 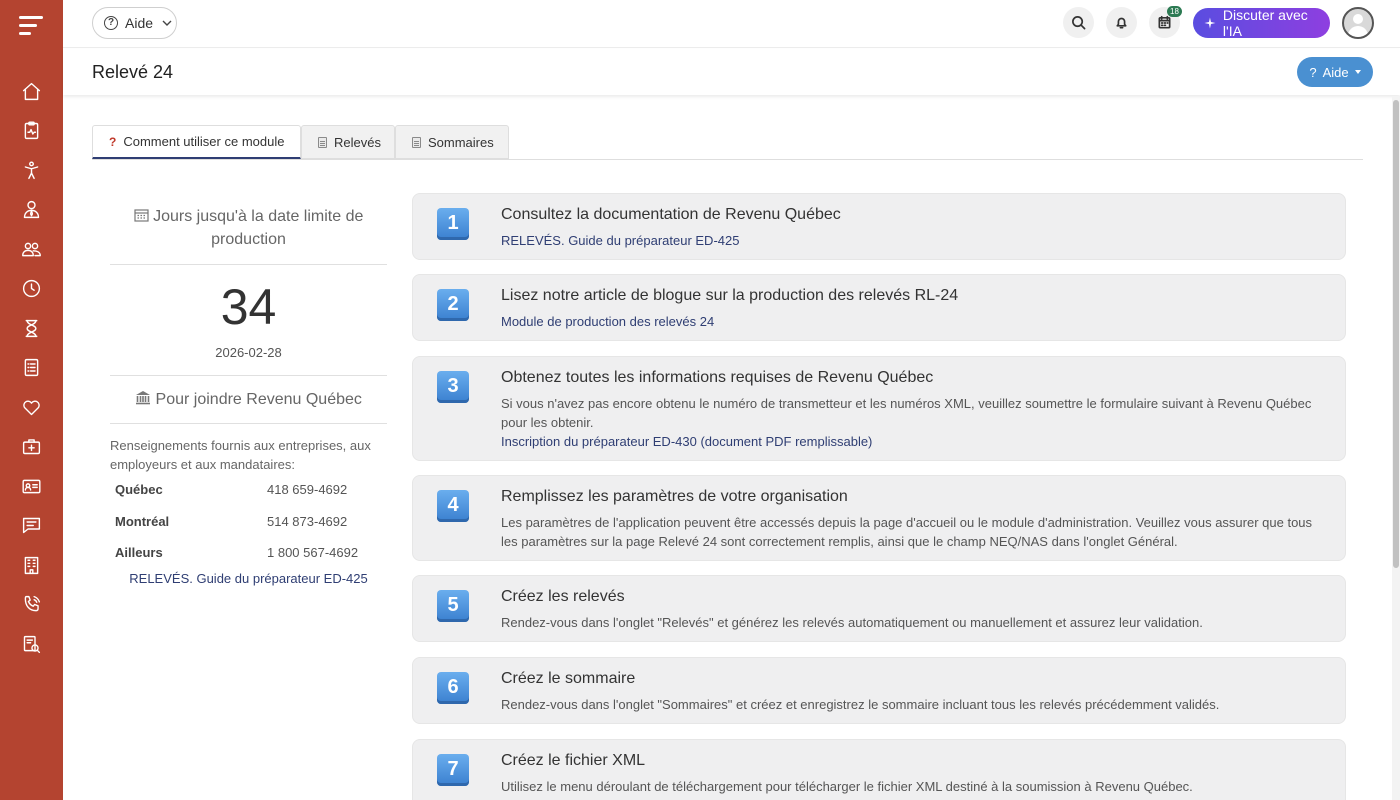 I want to click on bell-icon, so click(x=1121, y=23).